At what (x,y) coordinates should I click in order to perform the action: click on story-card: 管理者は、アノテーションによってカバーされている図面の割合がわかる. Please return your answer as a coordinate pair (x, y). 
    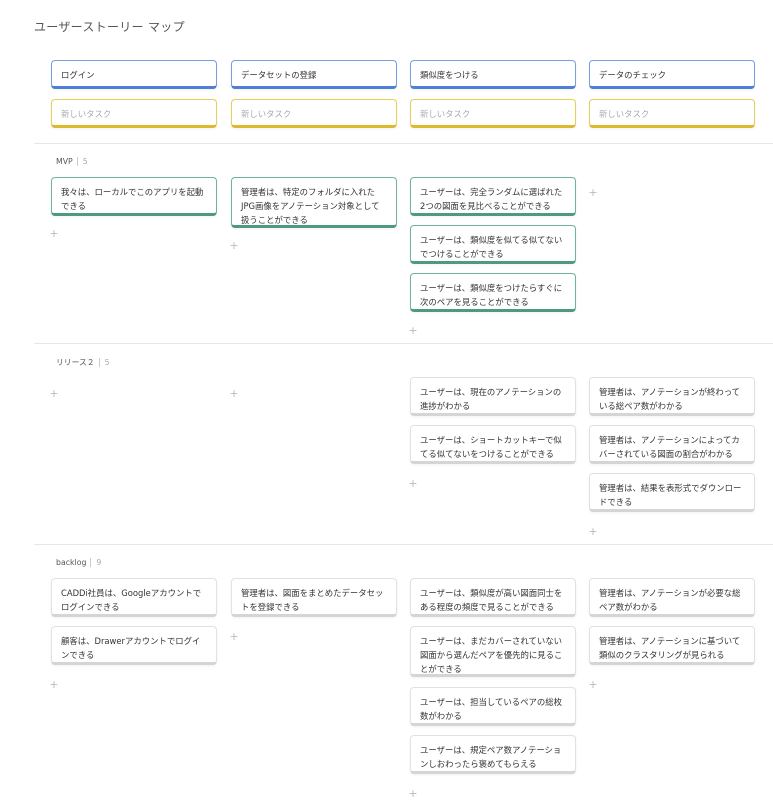
    Looking at the image, I should click on (672, 444).